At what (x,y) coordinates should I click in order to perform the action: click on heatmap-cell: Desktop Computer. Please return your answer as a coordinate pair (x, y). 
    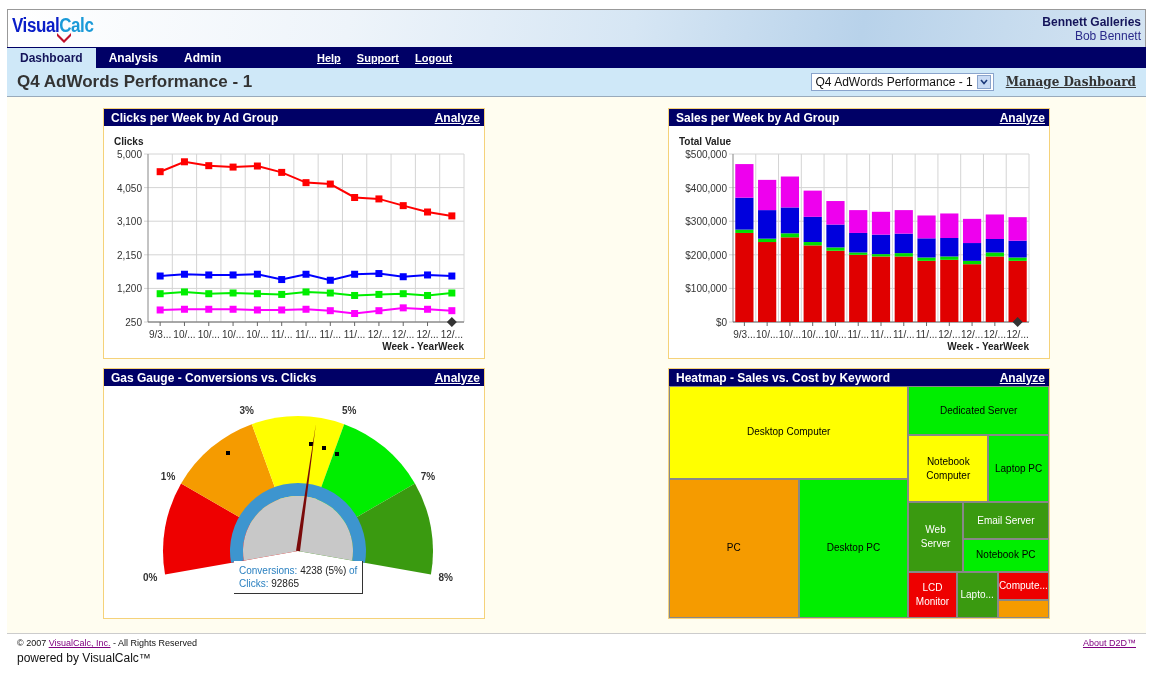
    Looking at the image, I should click on (789, 432).